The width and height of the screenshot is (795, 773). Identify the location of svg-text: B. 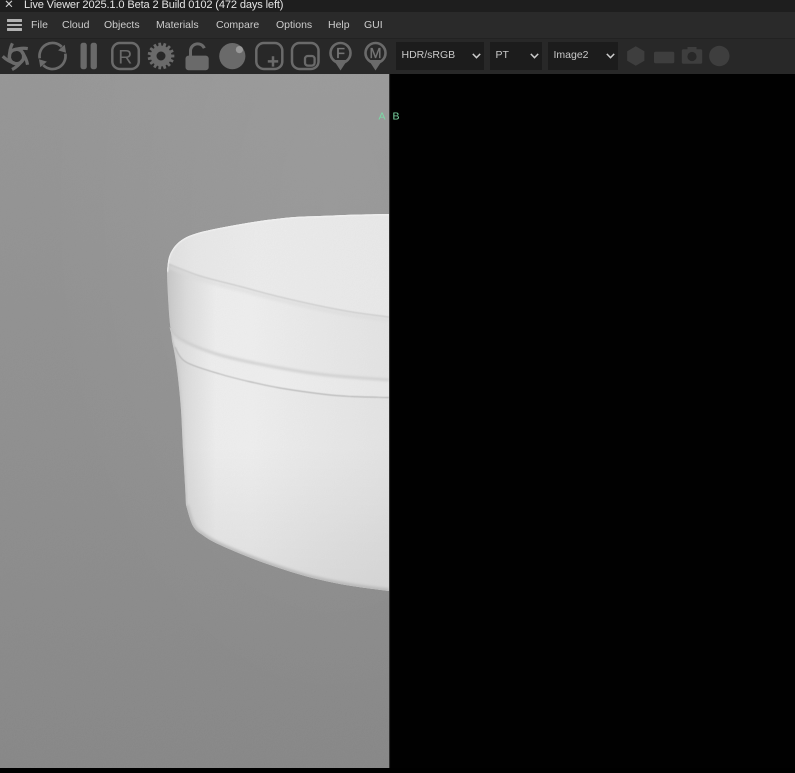
(396, 117).